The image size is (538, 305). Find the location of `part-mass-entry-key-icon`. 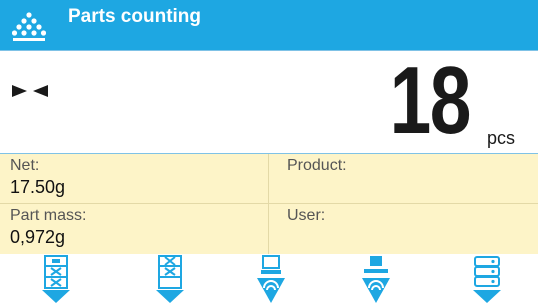

part-mass-entry-key-icon is located at coordinates (170, 279).